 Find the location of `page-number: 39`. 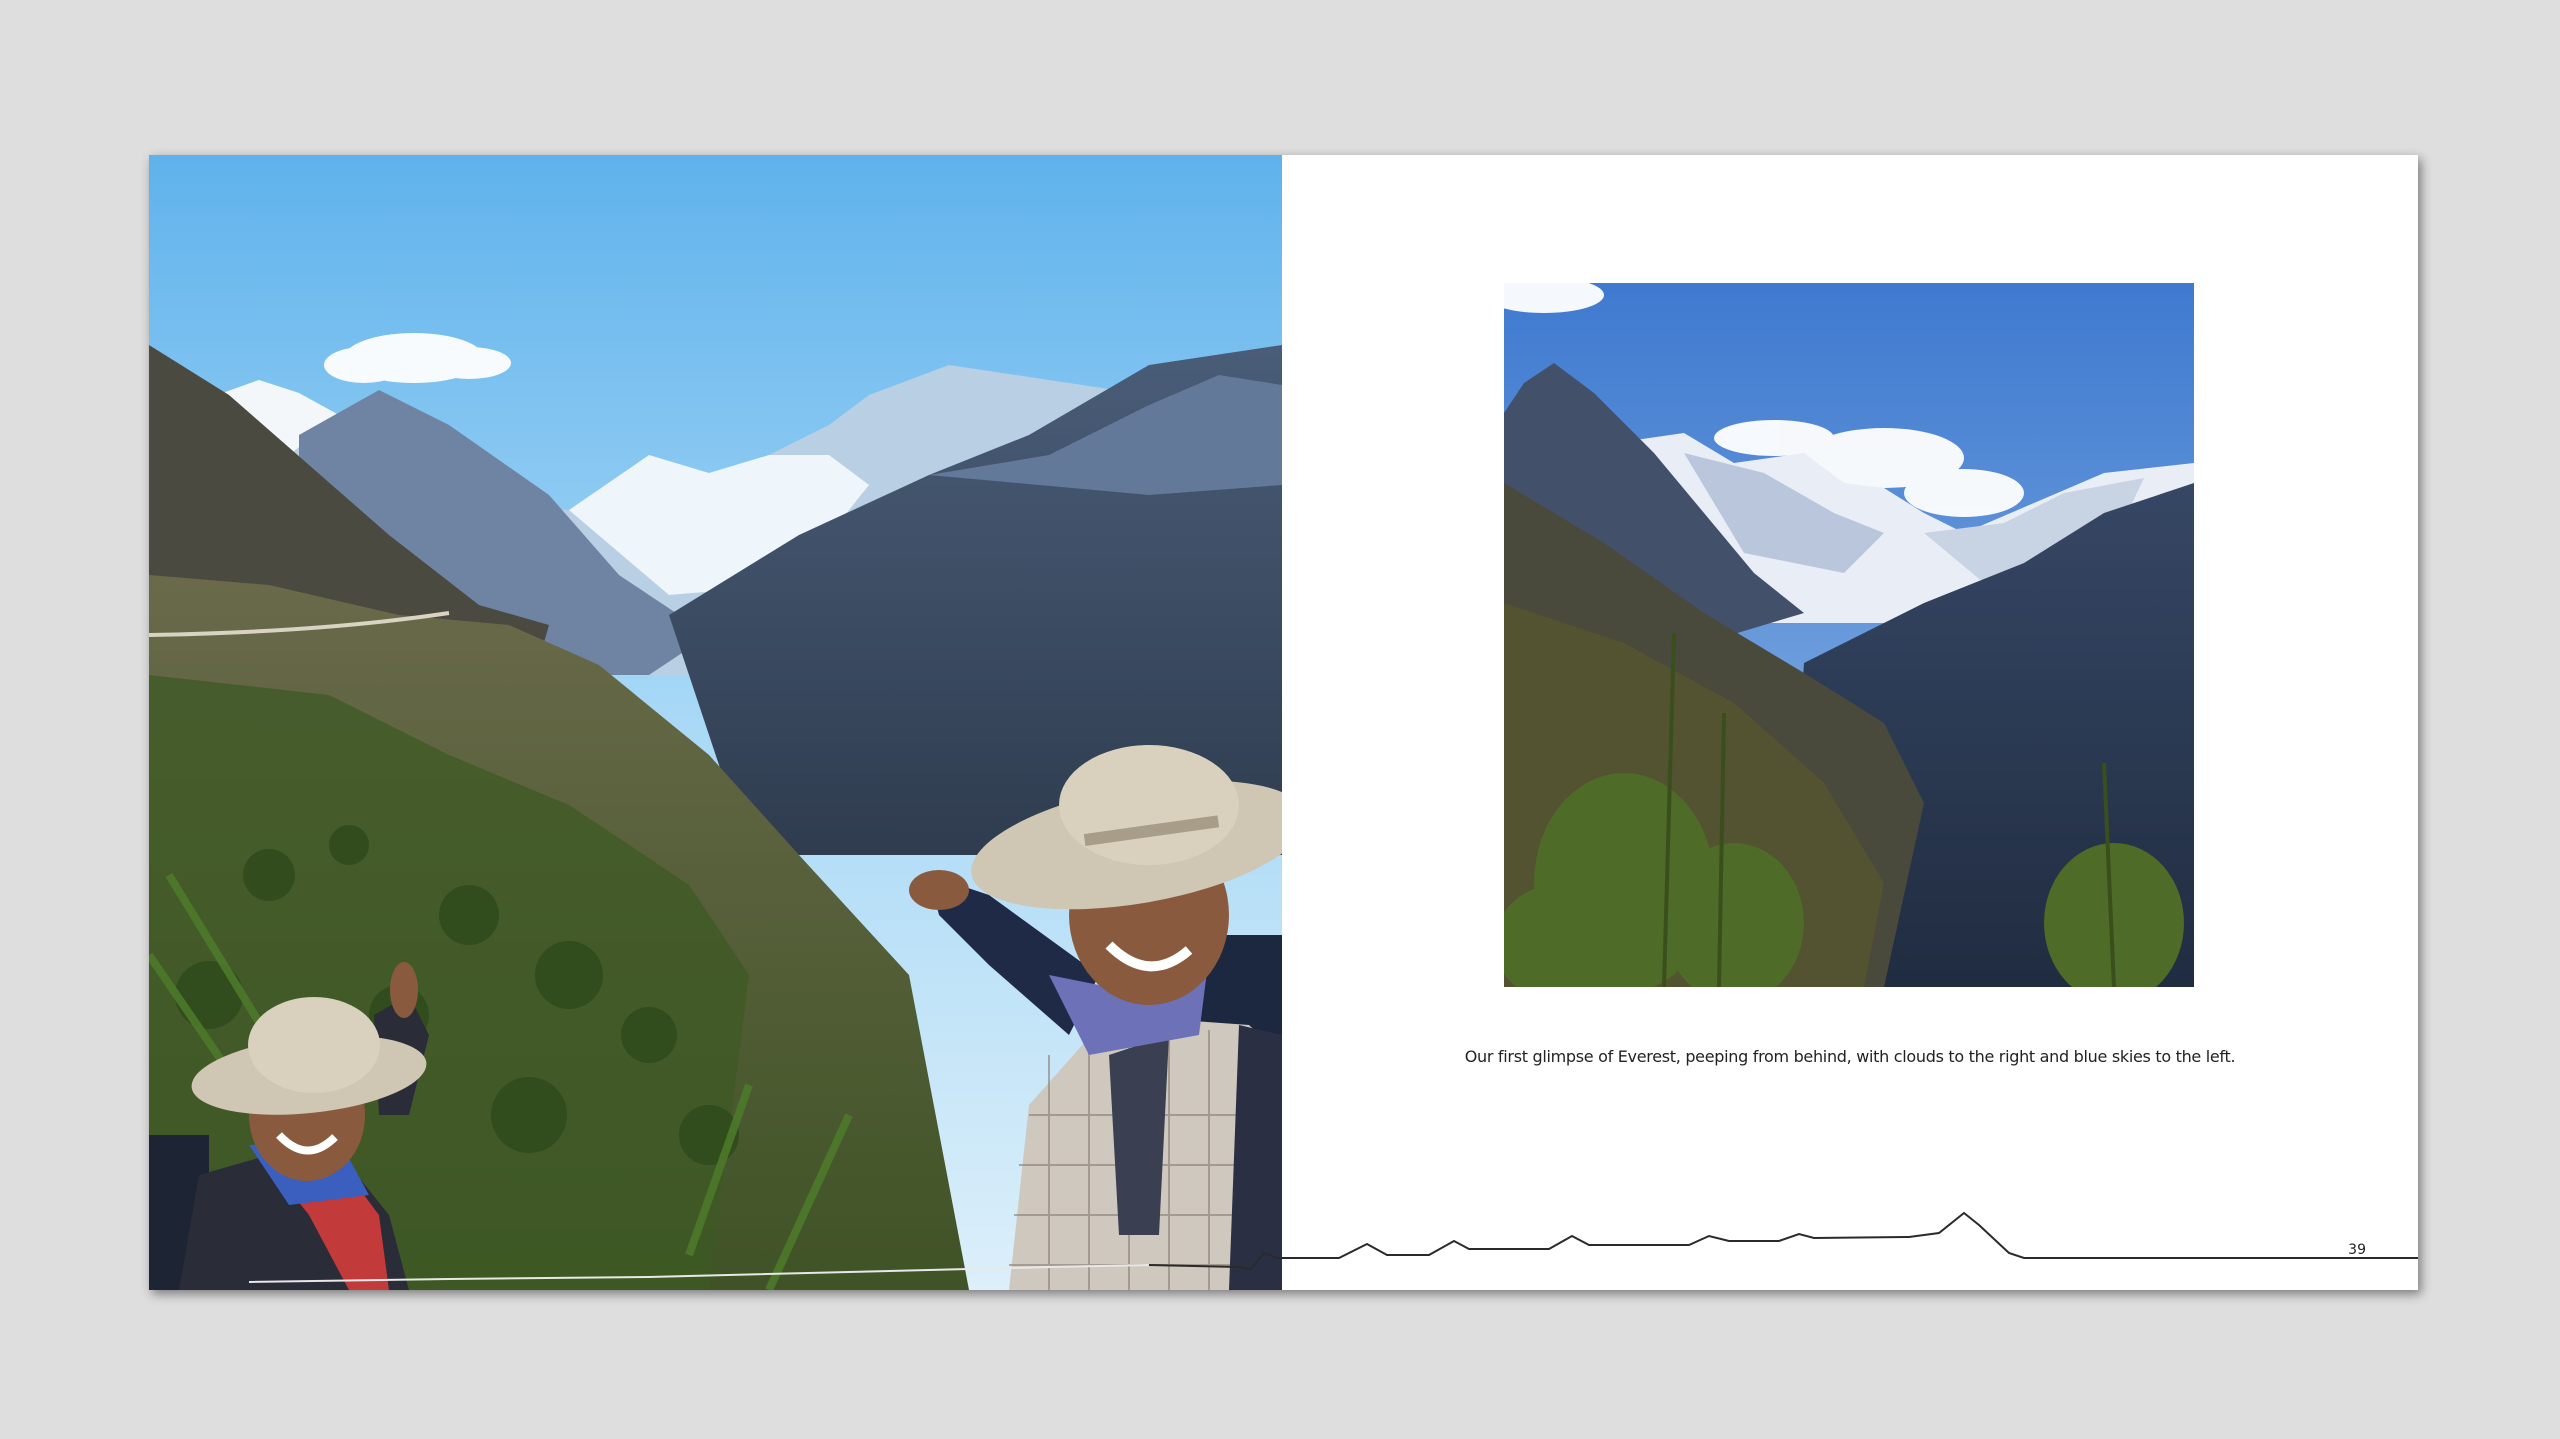

page-number: 39 is located at coordinates (2357, 1250).